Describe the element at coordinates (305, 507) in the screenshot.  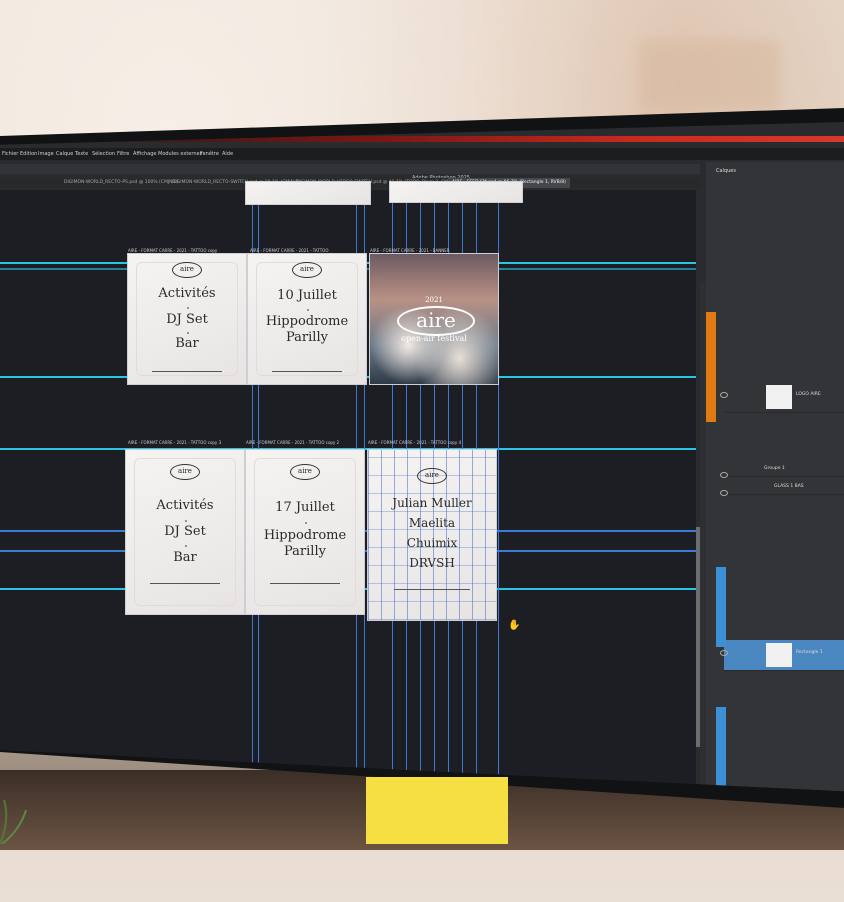
I see `poster-line: 17 Juillet` at that location.